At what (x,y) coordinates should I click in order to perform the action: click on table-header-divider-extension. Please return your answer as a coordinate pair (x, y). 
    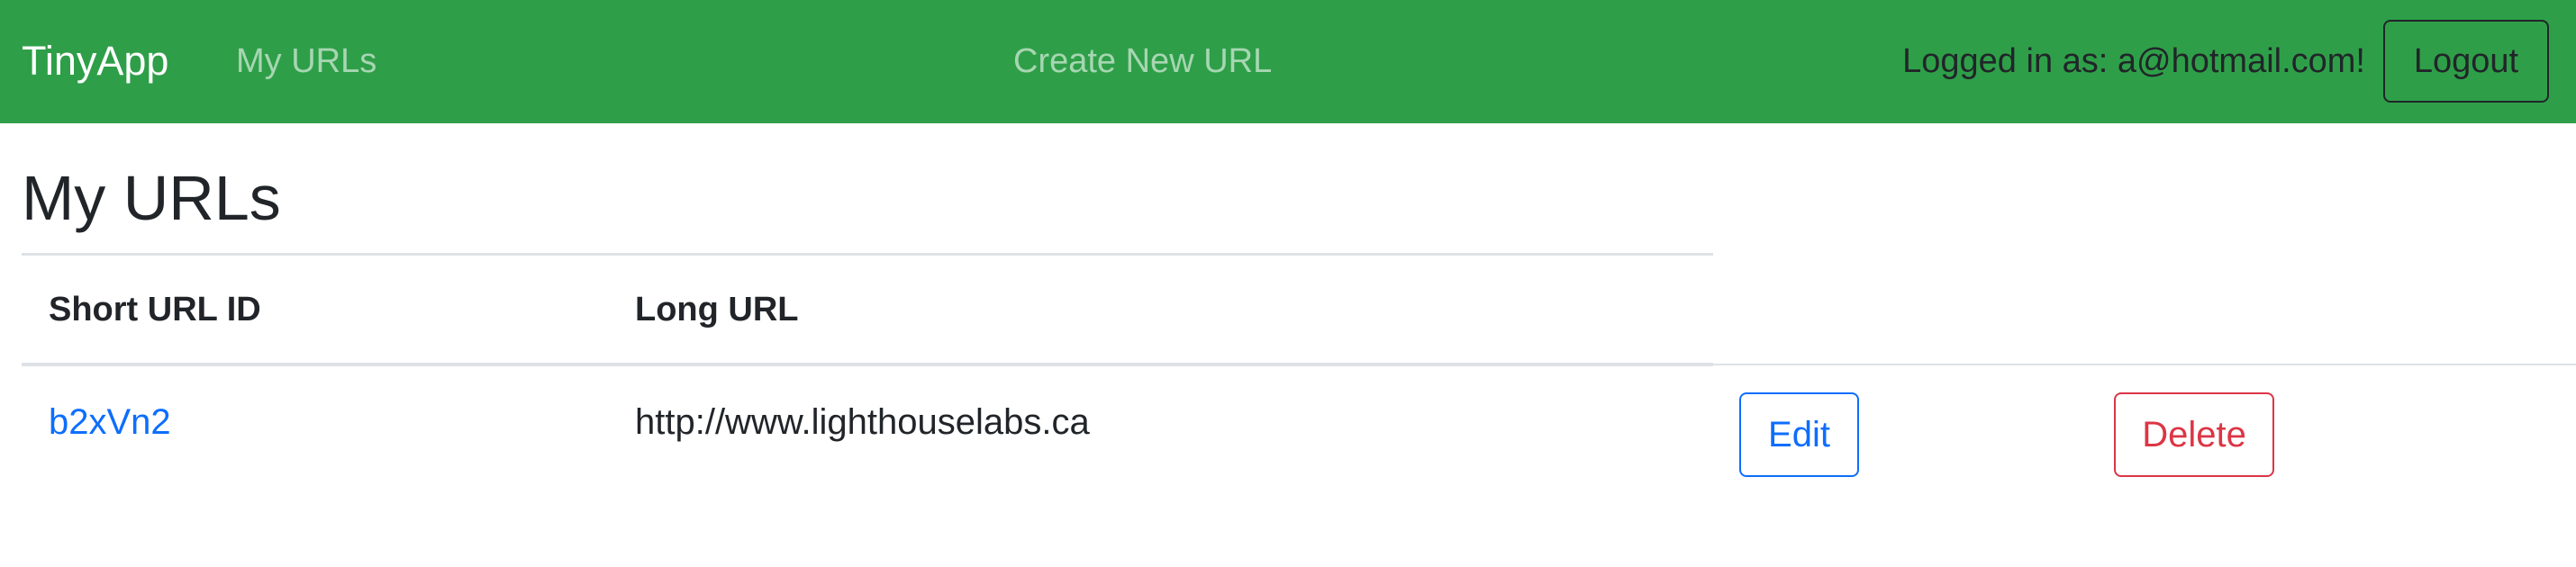
    Looking at the image, I should click on (2144, 364).